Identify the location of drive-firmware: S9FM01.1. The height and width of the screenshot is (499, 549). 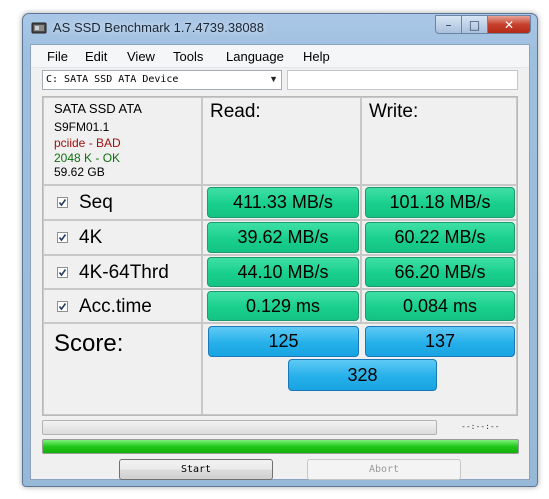
(82, 127).